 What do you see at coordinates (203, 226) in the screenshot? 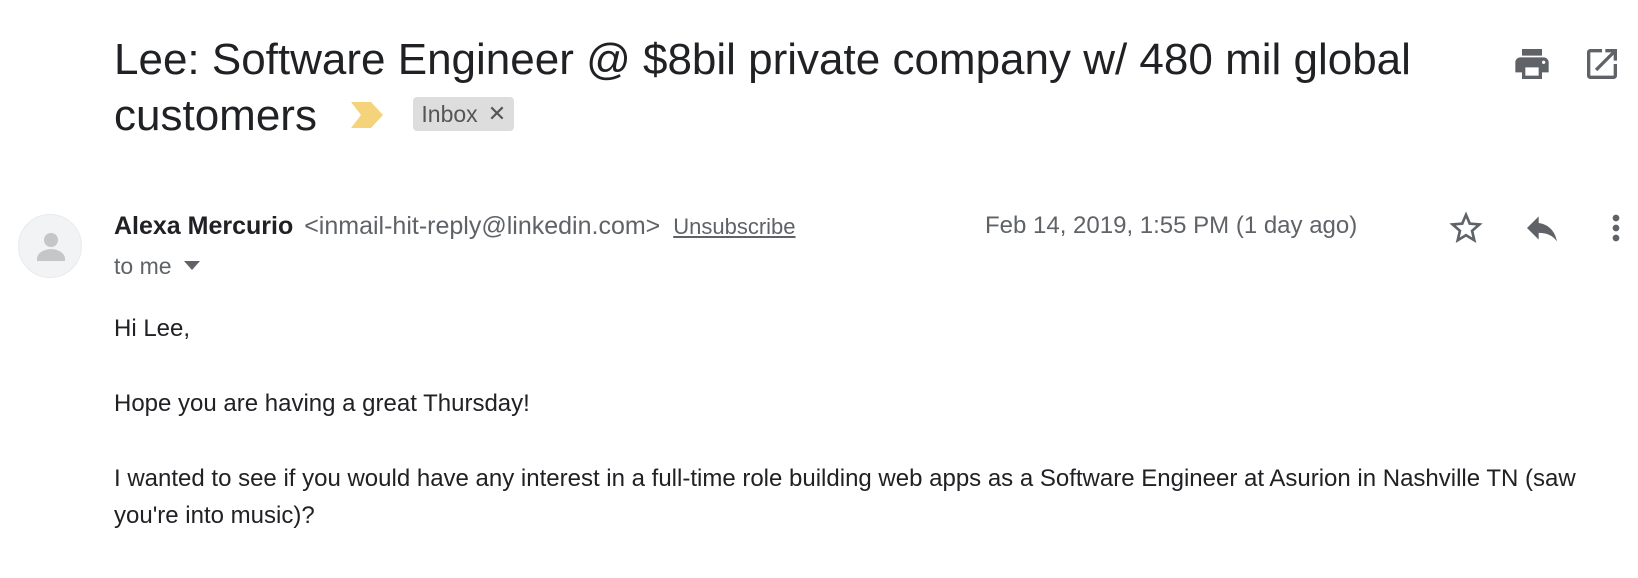
I see `sender-name: Alexa Mercurio` at bounding box center [203, 226].